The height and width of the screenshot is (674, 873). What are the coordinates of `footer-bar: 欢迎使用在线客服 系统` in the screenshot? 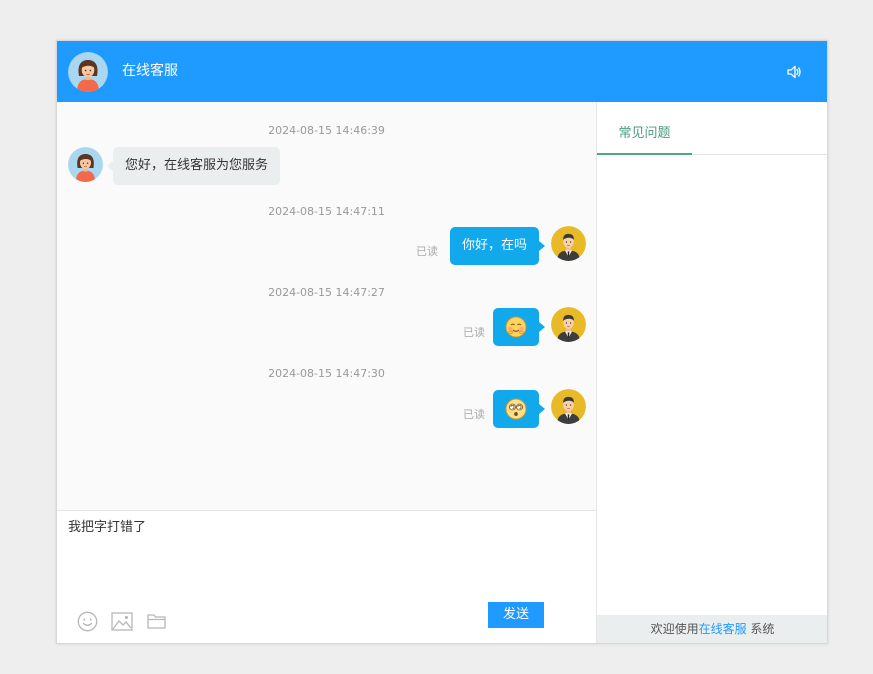 It's located at (712, 629).